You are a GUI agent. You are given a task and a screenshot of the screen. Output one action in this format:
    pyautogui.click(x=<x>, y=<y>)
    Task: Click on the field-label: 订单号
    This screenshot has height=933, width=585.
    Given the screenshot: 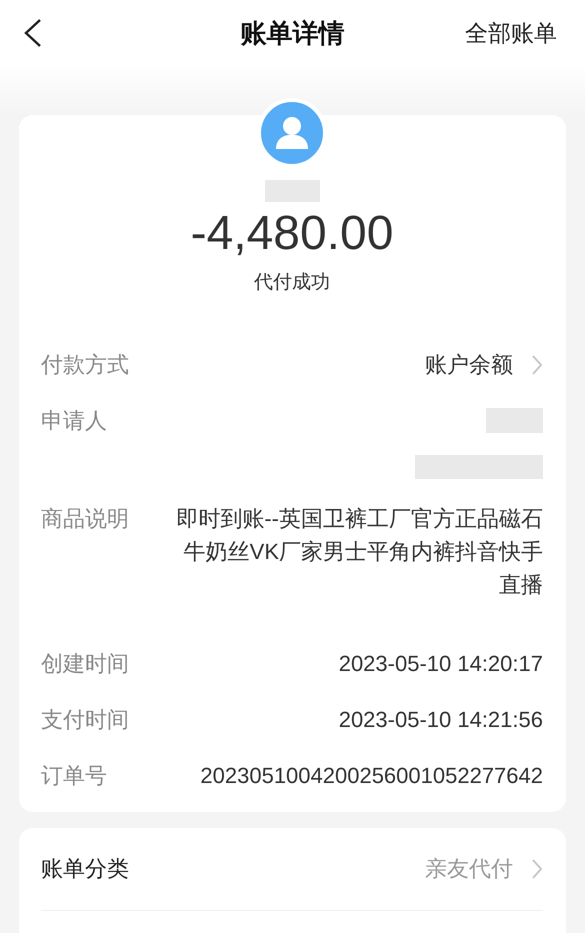 What is the action you would take?
    pyautogui.click(x=74, y=776)
    